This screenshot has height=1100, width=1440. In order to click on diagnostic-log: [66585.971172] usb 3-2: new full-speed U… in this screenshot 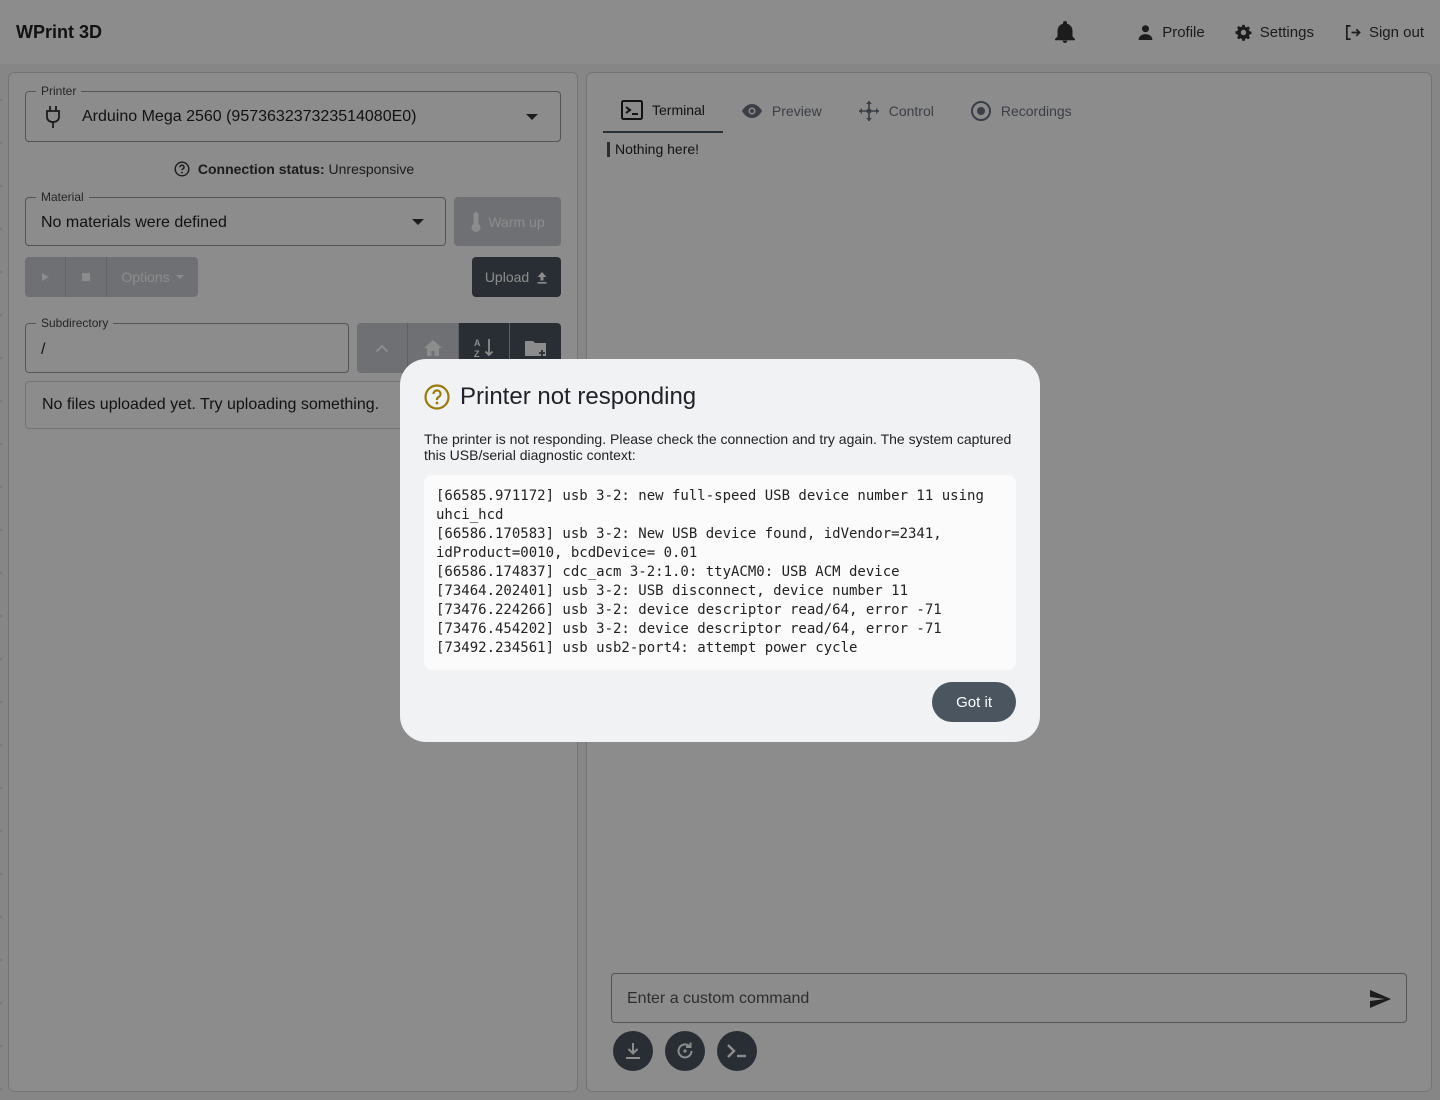, I will do `click(720, 572)`.